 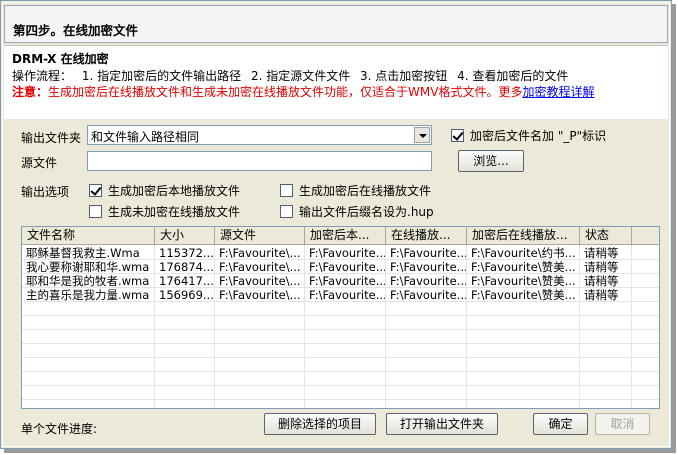 What do you see at coordinates (320, 424) in the screenshot?
I see `delete-selected-button: 删除选择的项目` at bounding box center [320, 424].